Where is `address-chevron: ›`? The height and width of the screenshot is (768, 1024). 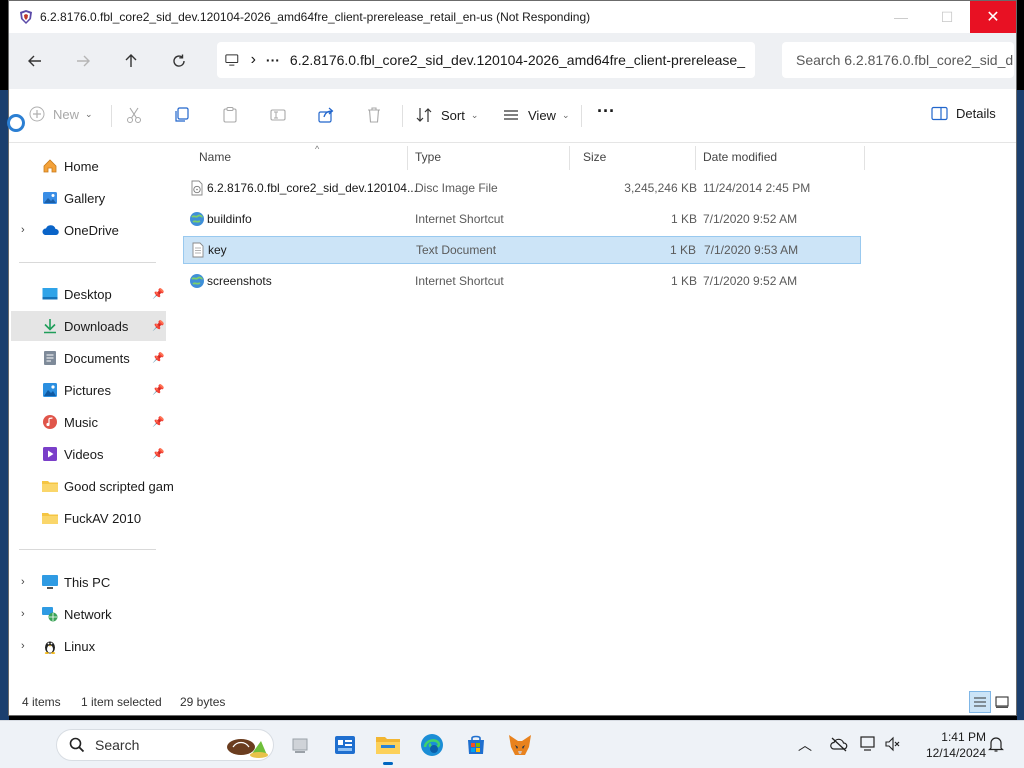
address-chevron: › is located at coordinates (253, 60).